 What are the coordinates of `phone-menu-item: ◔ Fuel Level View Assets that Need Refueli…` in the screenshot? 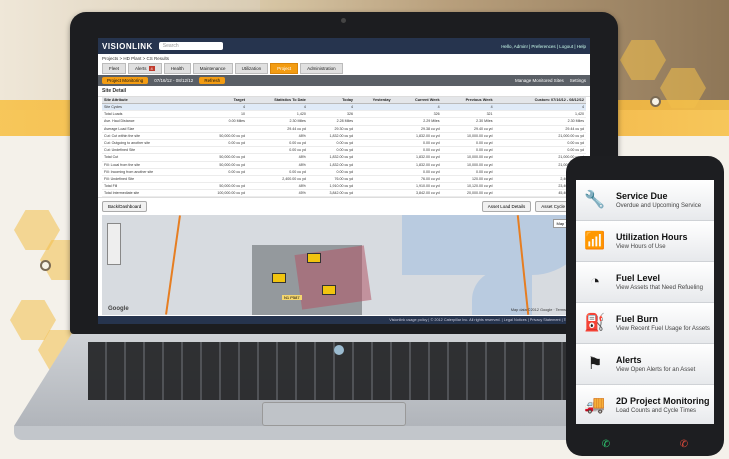 It's located at (645, 282).